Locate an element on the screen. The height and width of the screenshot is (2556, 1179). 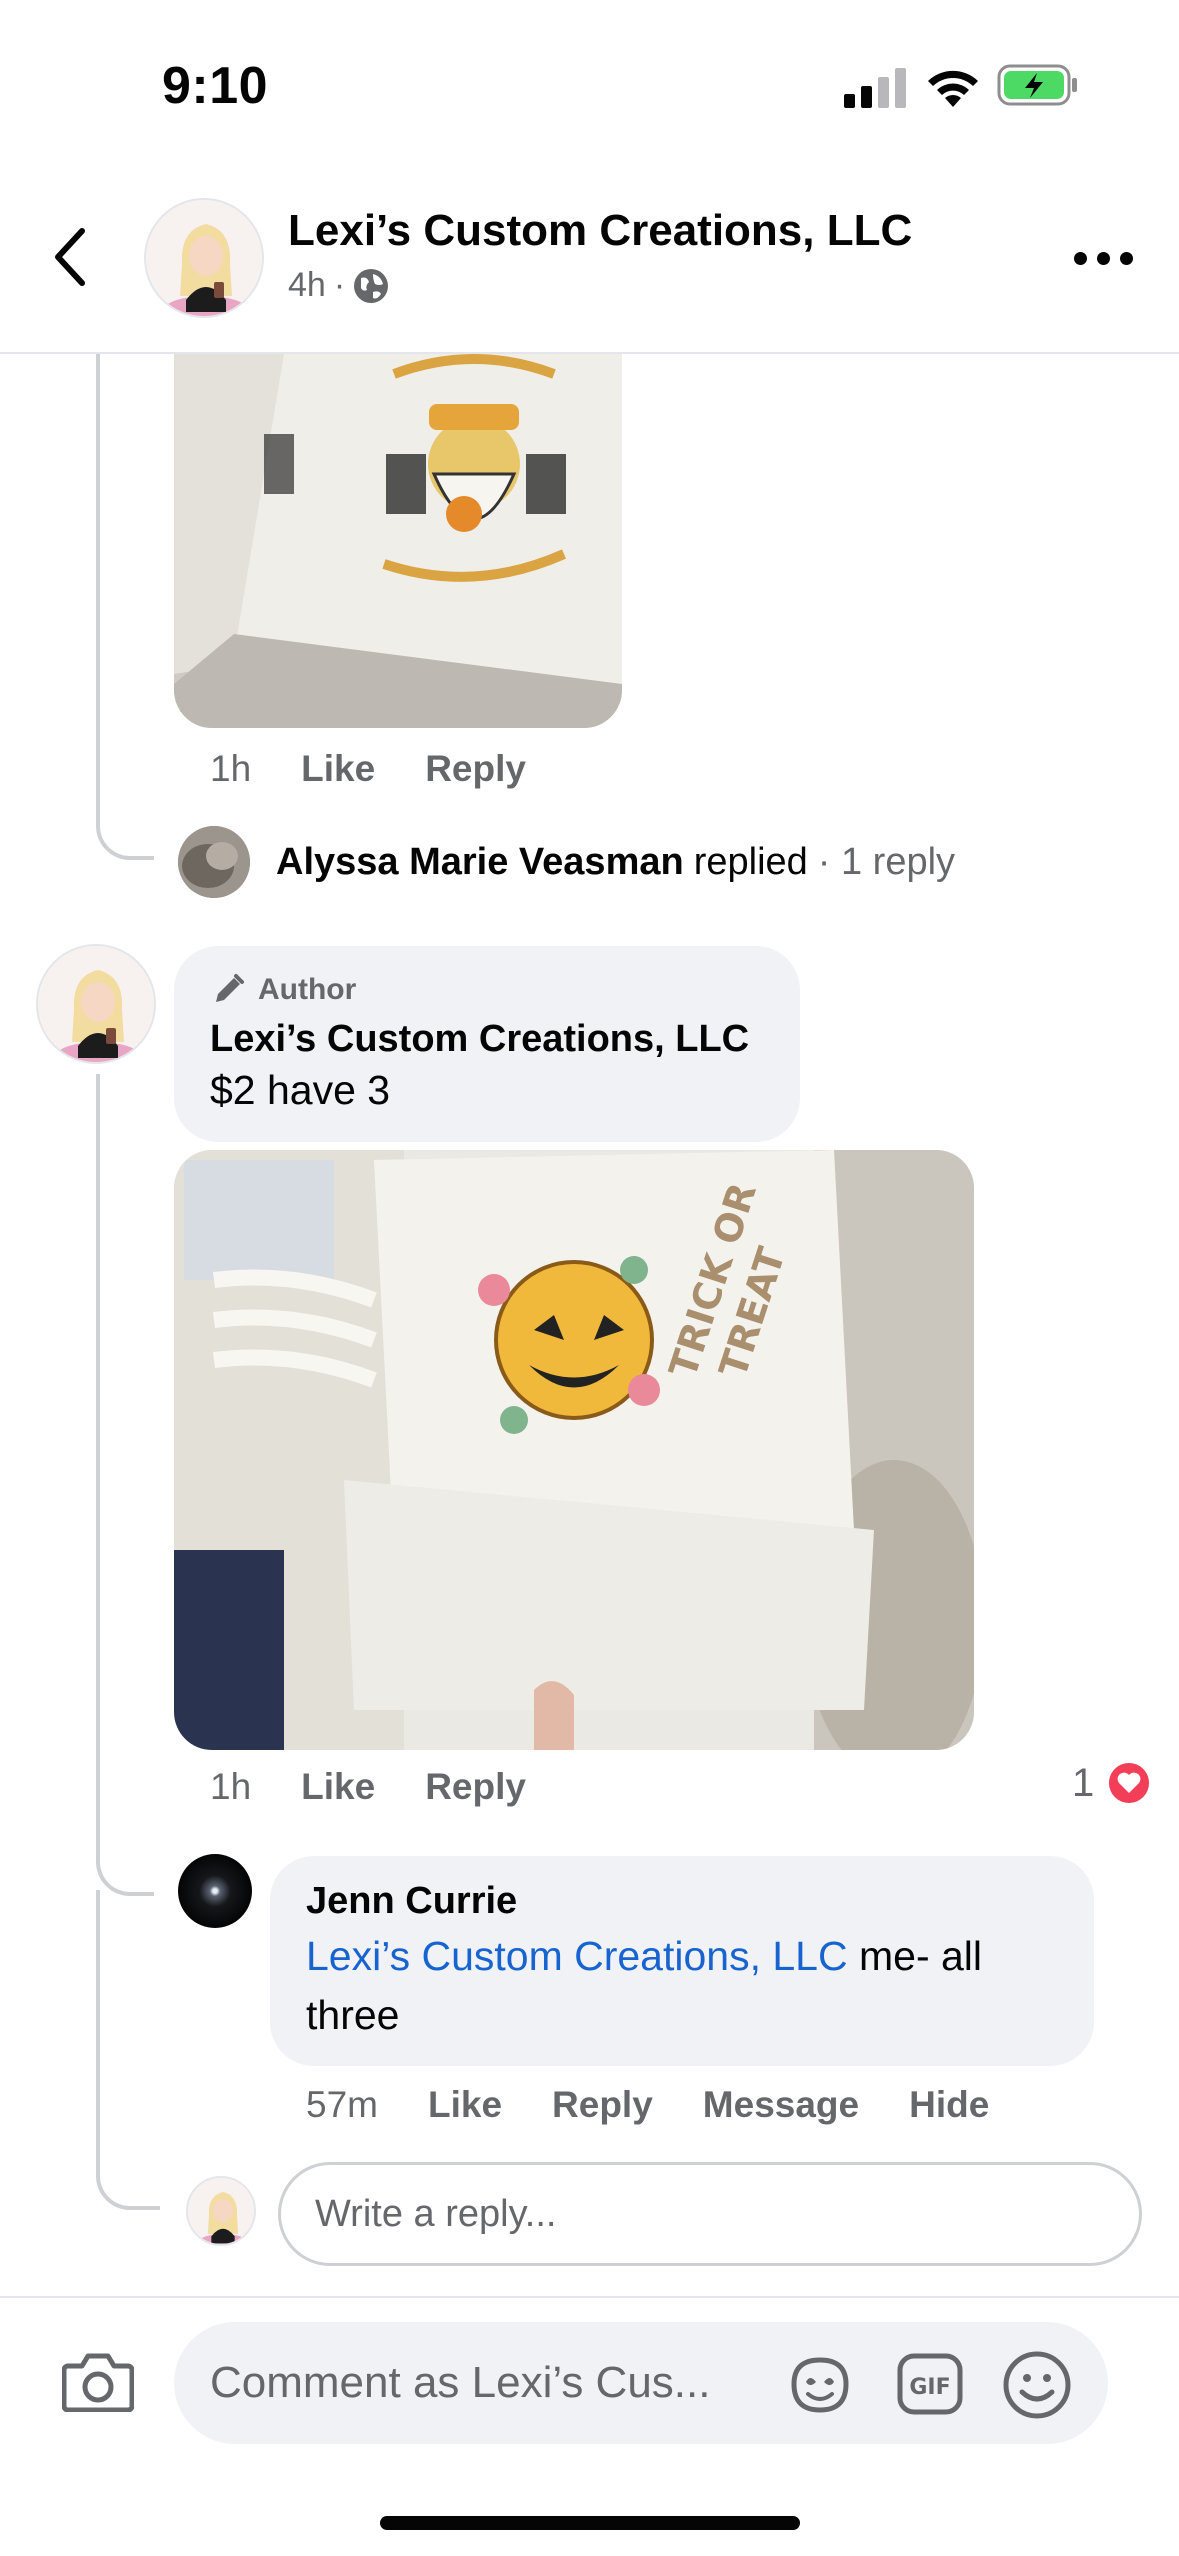
status-time: 9:10 is located at coordinates (215, 86).